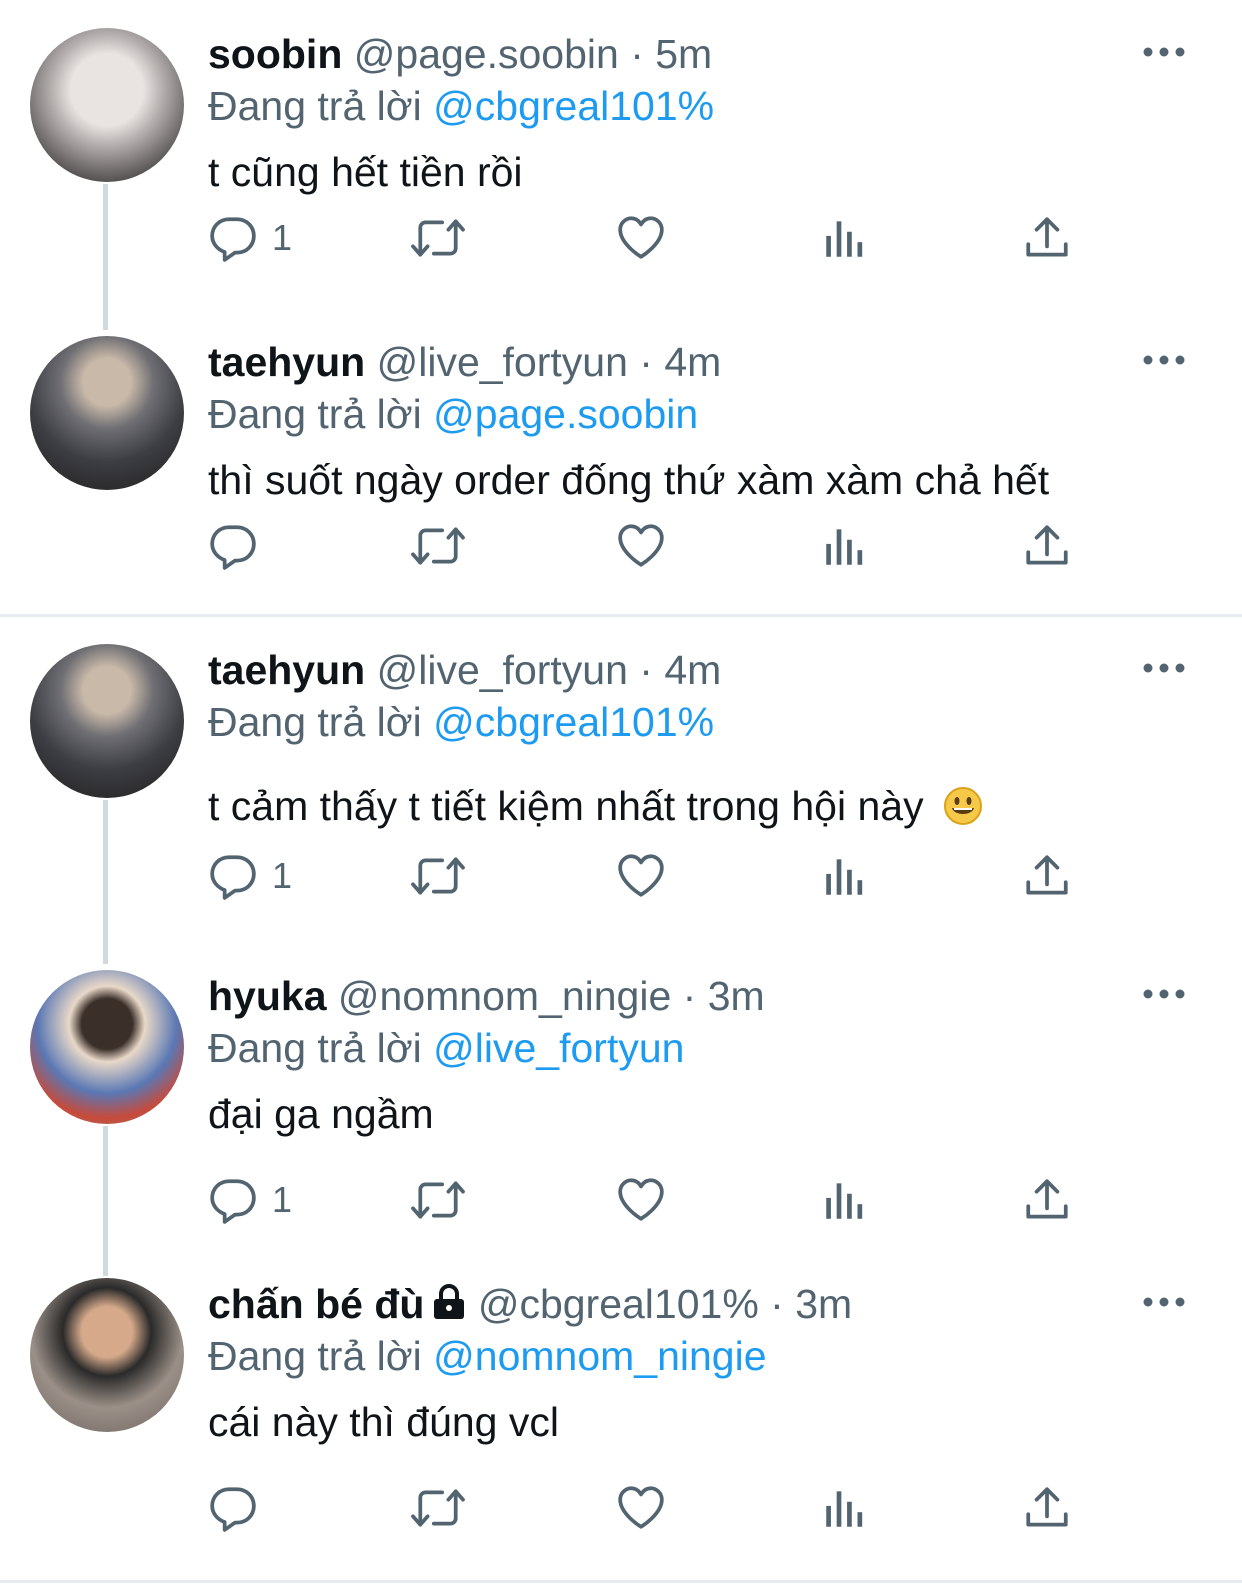  I want to click on tweet-text: cái này thì đúng vcl, so click(383, 1422).